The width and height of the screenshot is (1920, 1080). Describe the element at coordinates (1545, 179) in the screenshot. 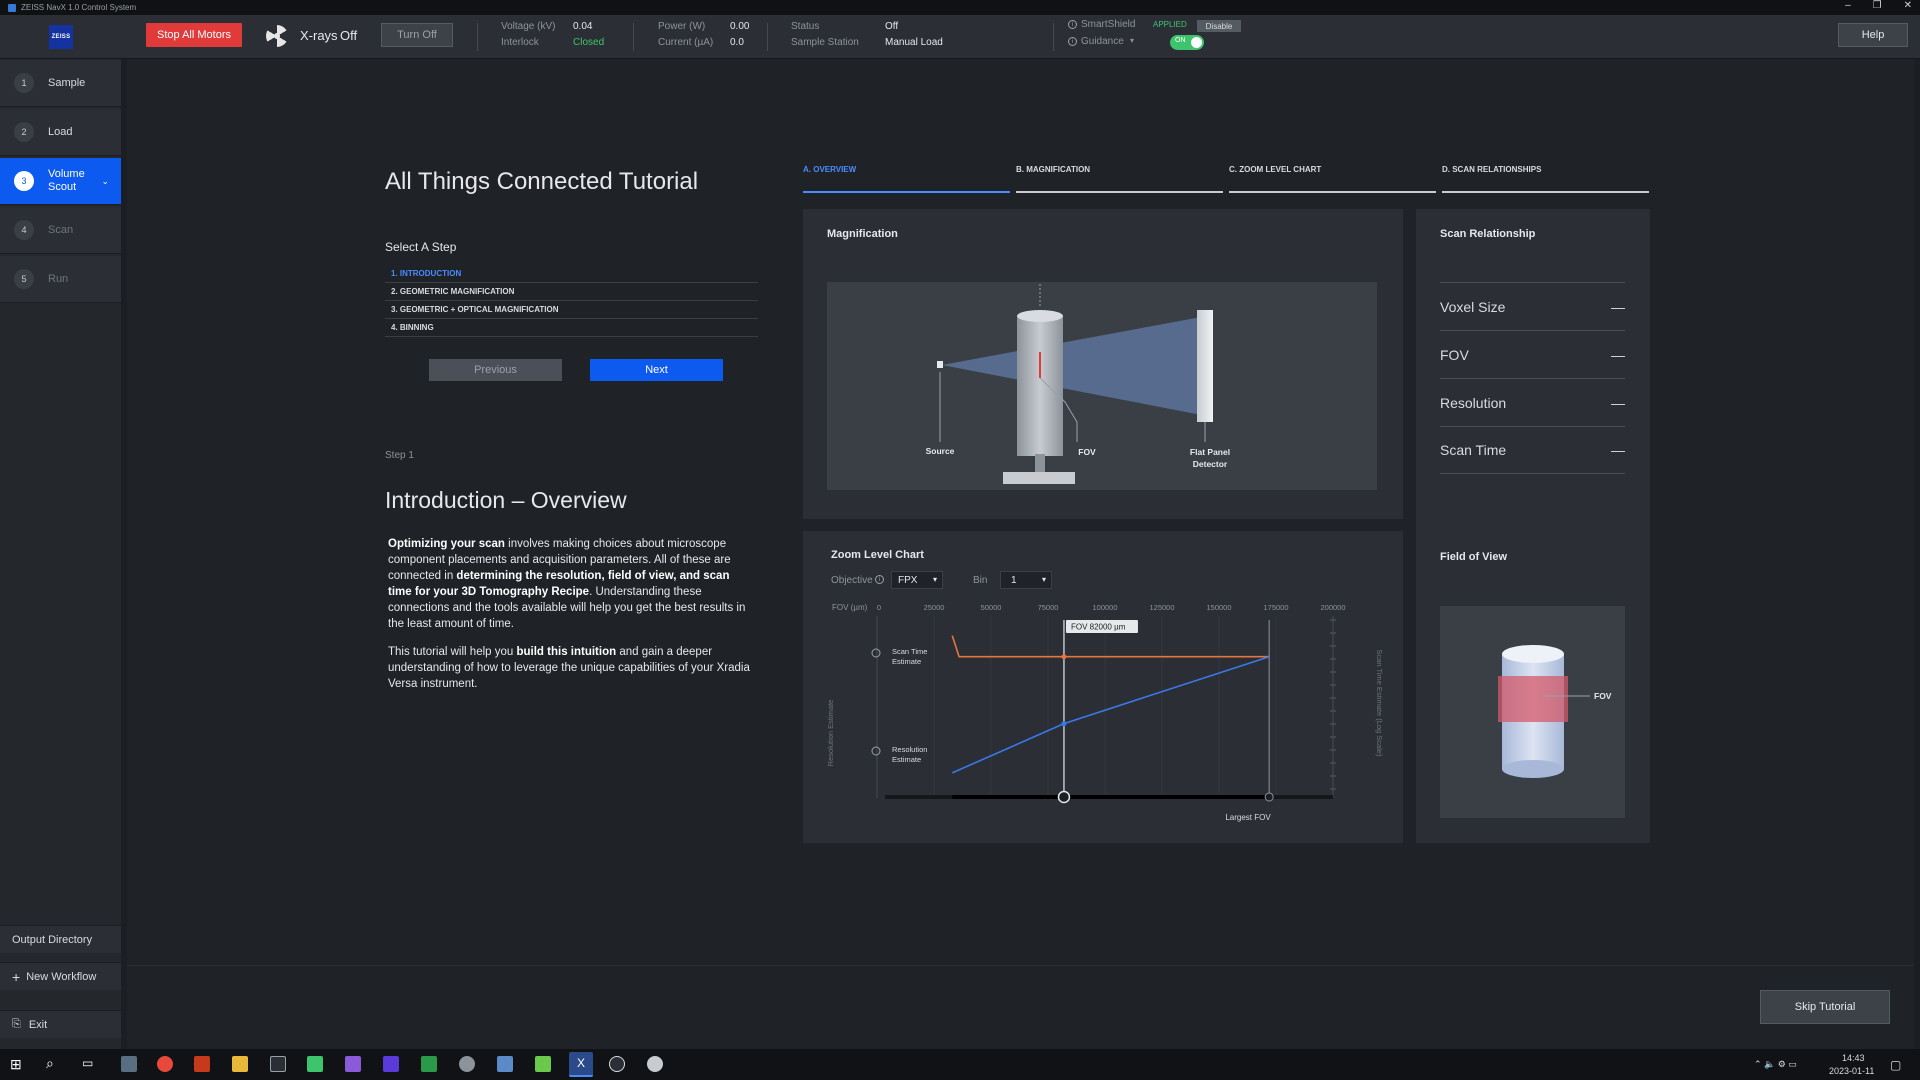

I see `tab-scan-relationships: D. SCAN RELATIONSHIPS` at that location.